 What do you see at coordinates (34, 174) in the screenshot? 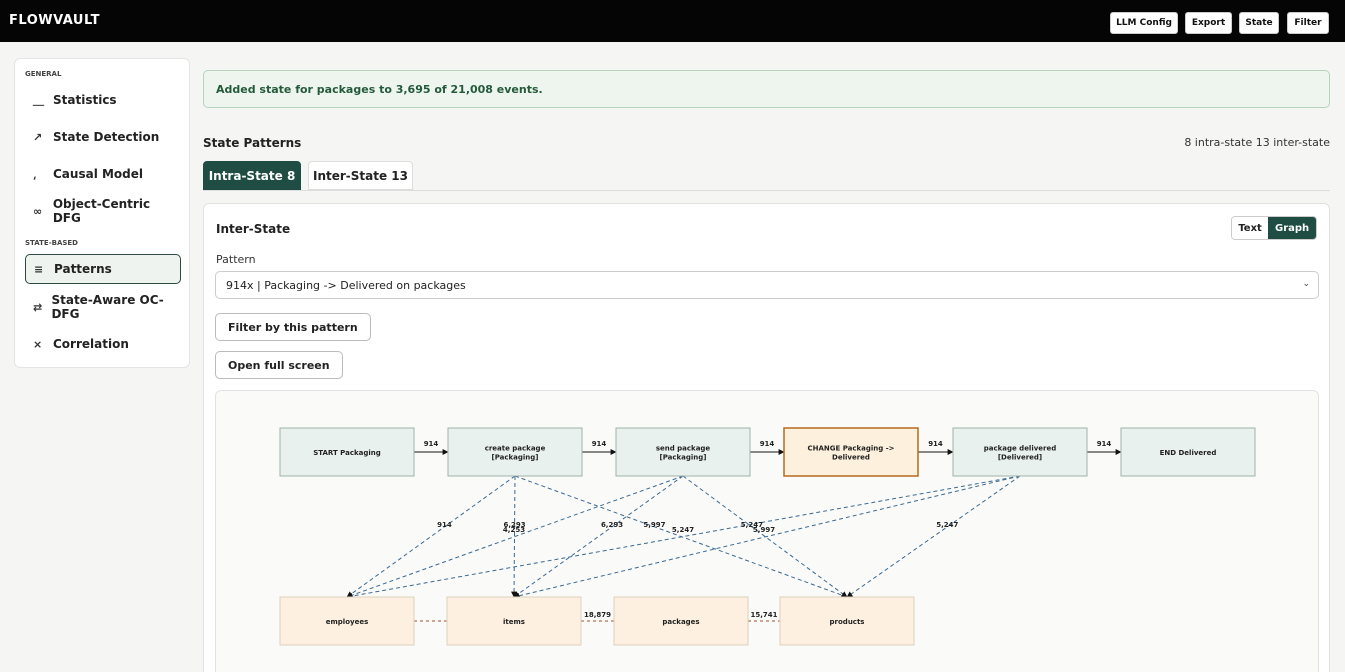
I see `causal-graph-icon: ⸲` at bounding box center [34, 174].